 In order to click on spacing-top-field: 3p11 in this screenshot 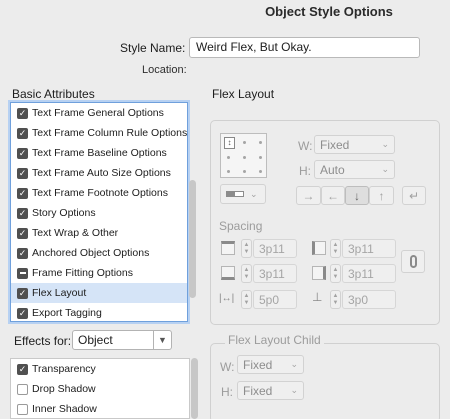, I will do `click(275, 248)`.